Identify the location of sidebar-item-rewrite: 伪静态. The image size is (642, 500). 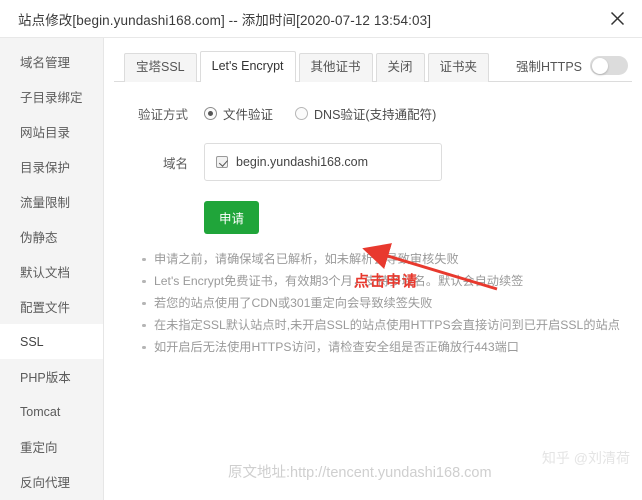
(51, 236).